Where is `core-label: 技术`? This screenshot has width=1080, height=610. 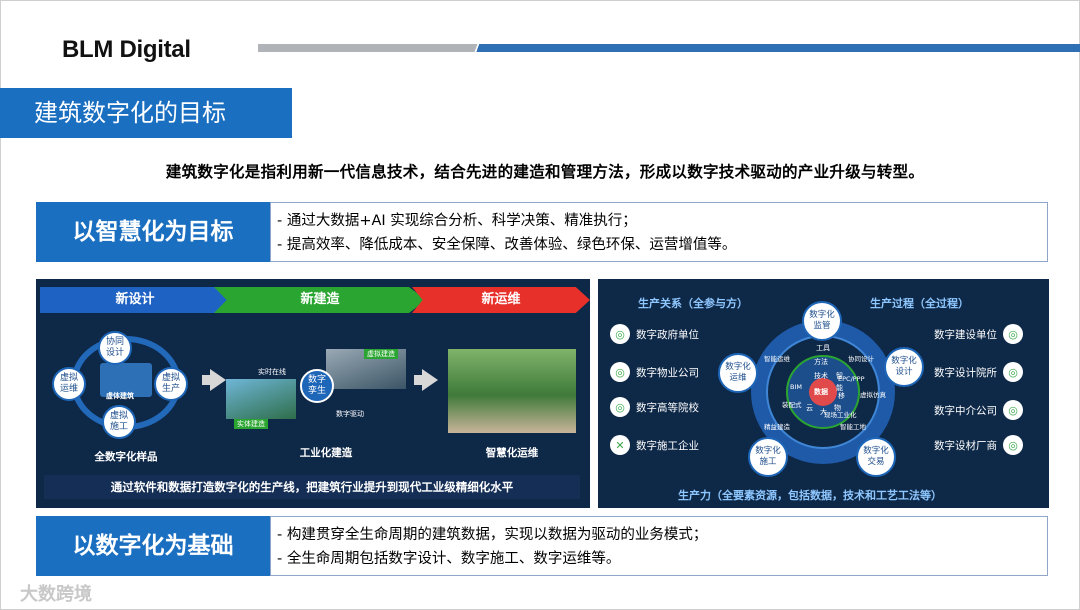
core-label: 技术 is located at coordinates (821, 376).